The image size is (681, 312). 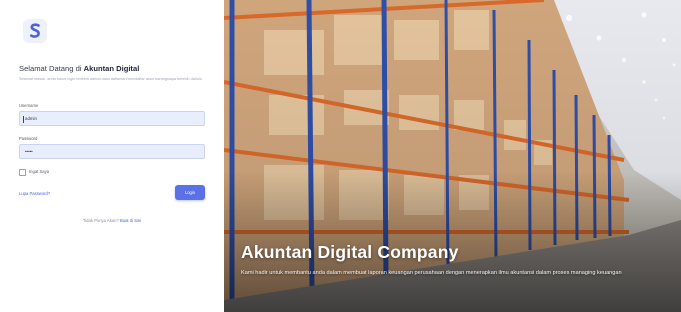 I want to click on username-input, so click(x=112, y=118).